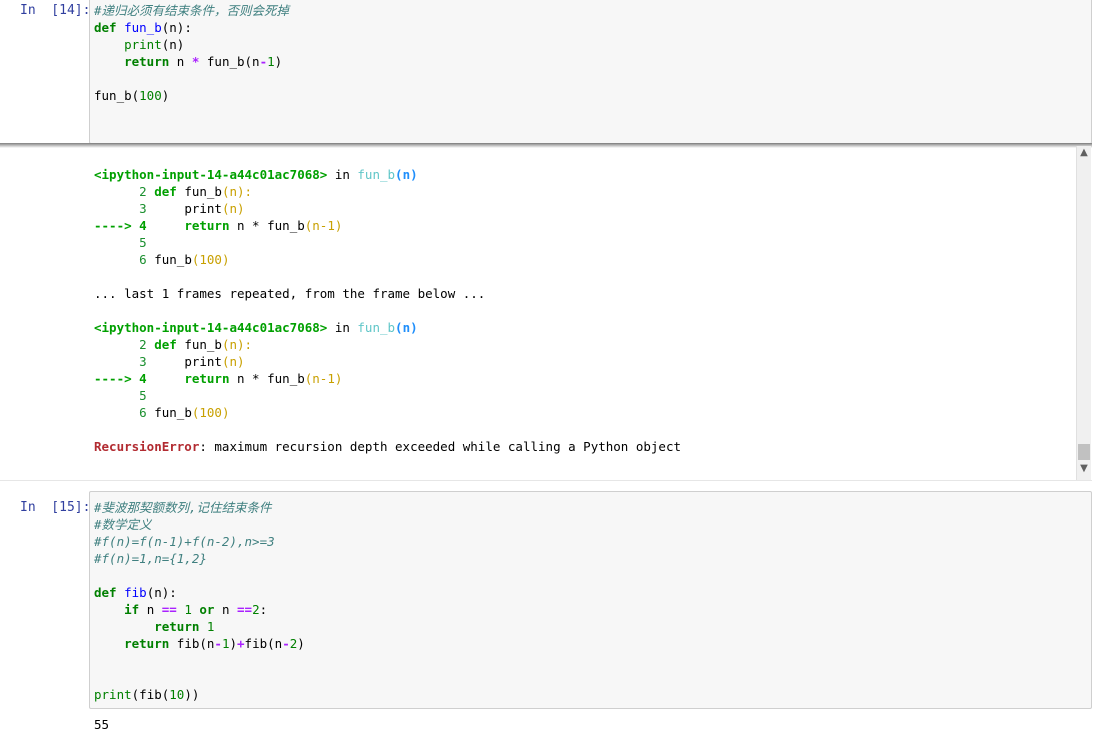 The image size is (1099, 744). I want to click on code-line-print: print(n), so click(139, 44).